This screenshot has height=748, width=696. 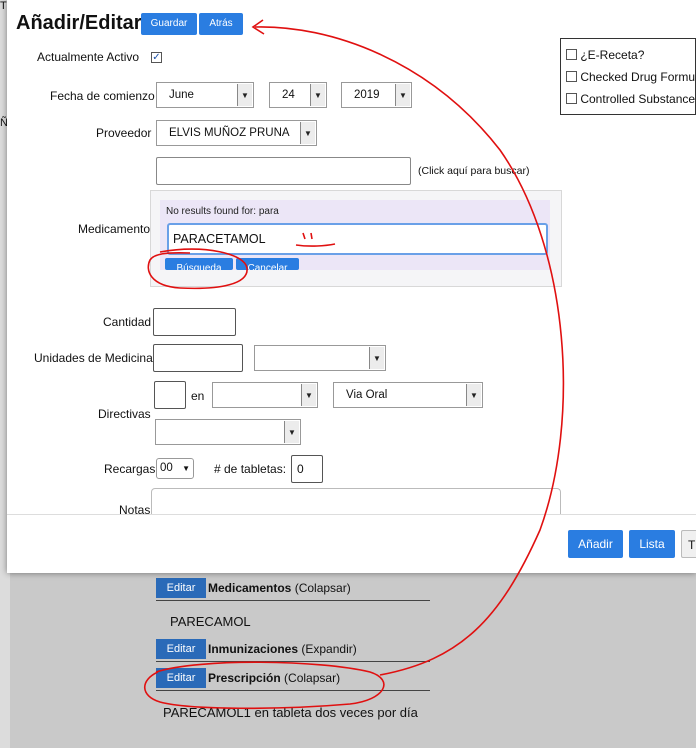 What do you see at coordinates (264, 685) in the screenshot?
I see `annotation-circle-prescription` at bounding box center [264, 685].